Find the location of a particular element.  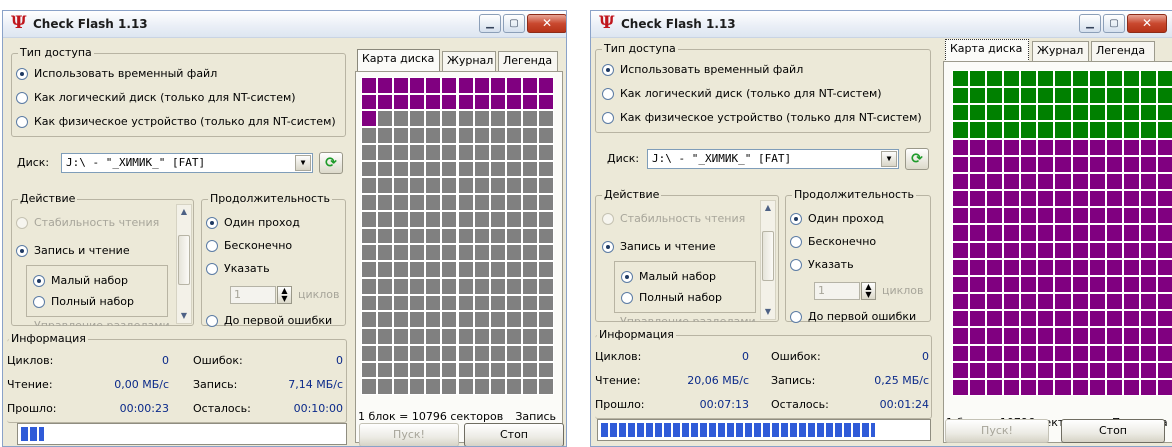

window-title: Check Flash 1.13 is located at coordinates (90, 24).